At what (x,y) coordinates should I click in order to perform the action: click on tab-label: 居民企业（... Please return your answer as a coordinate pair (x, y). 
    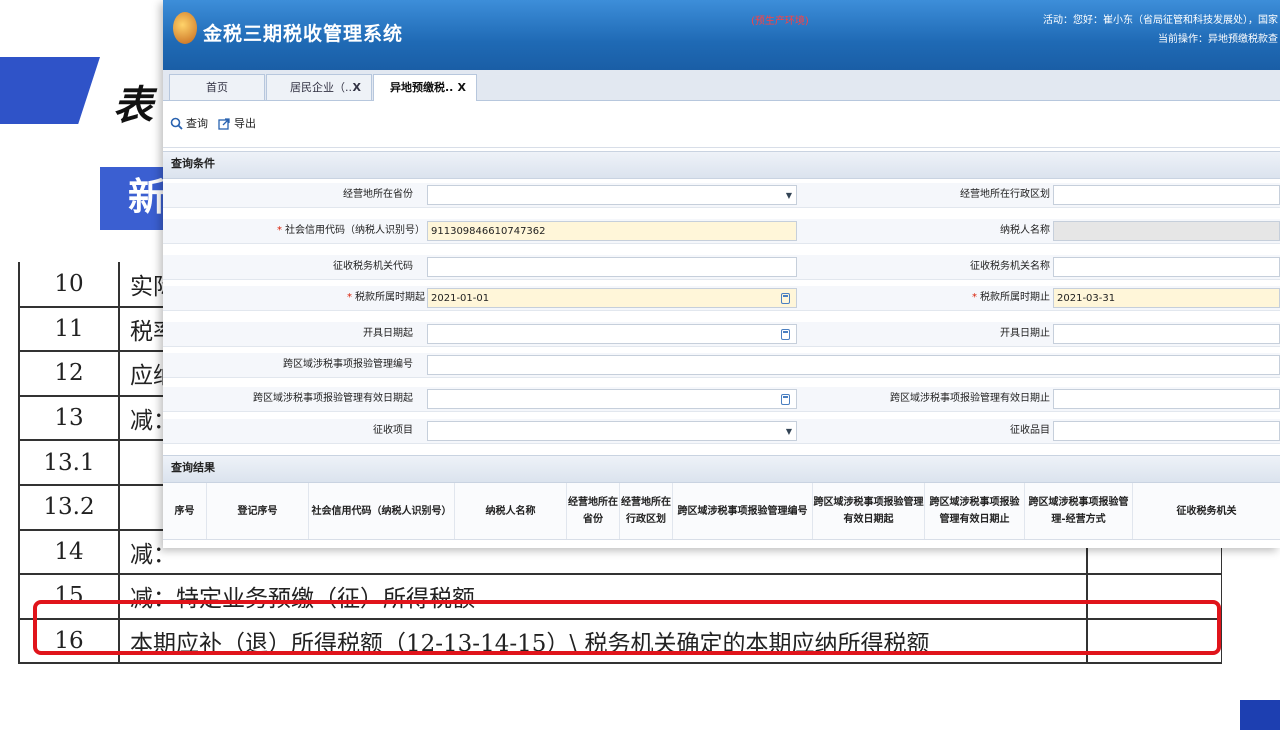
    Looking at the image, I should click on (321, 87).